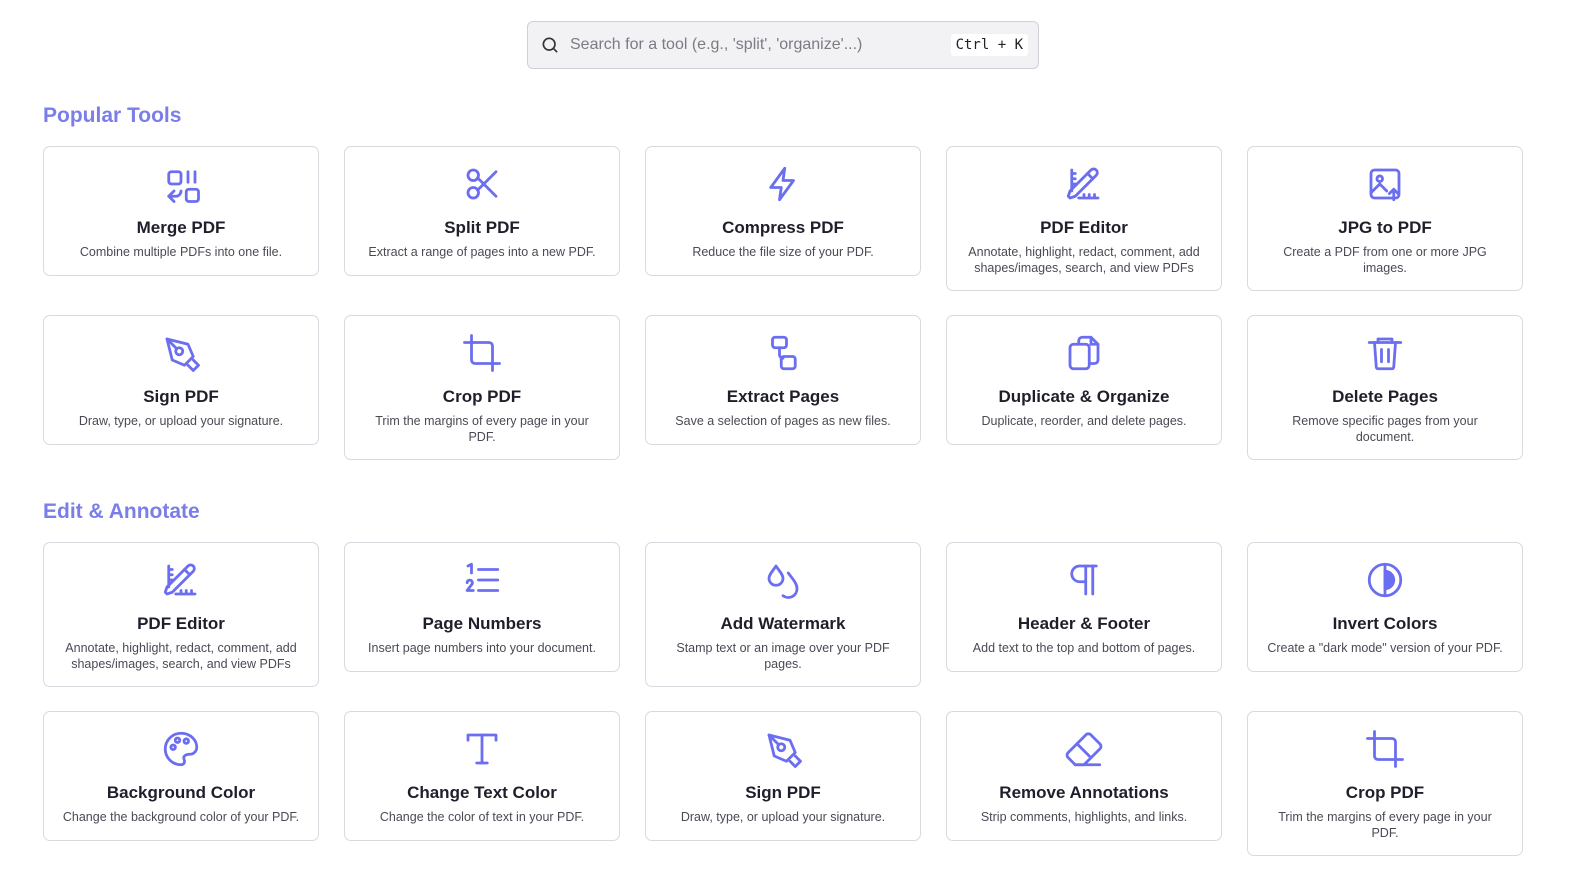 The height and width of the screenshot is (891, 1583). Describe the element at coordinates (482, 252) in the screenshot. I see `tool-description: Extract a range of pages into a new PDF.` at that location.